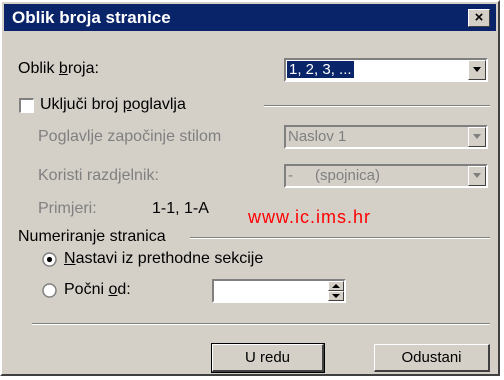  I want to click on chevron-up-icon, so click(336, 286).